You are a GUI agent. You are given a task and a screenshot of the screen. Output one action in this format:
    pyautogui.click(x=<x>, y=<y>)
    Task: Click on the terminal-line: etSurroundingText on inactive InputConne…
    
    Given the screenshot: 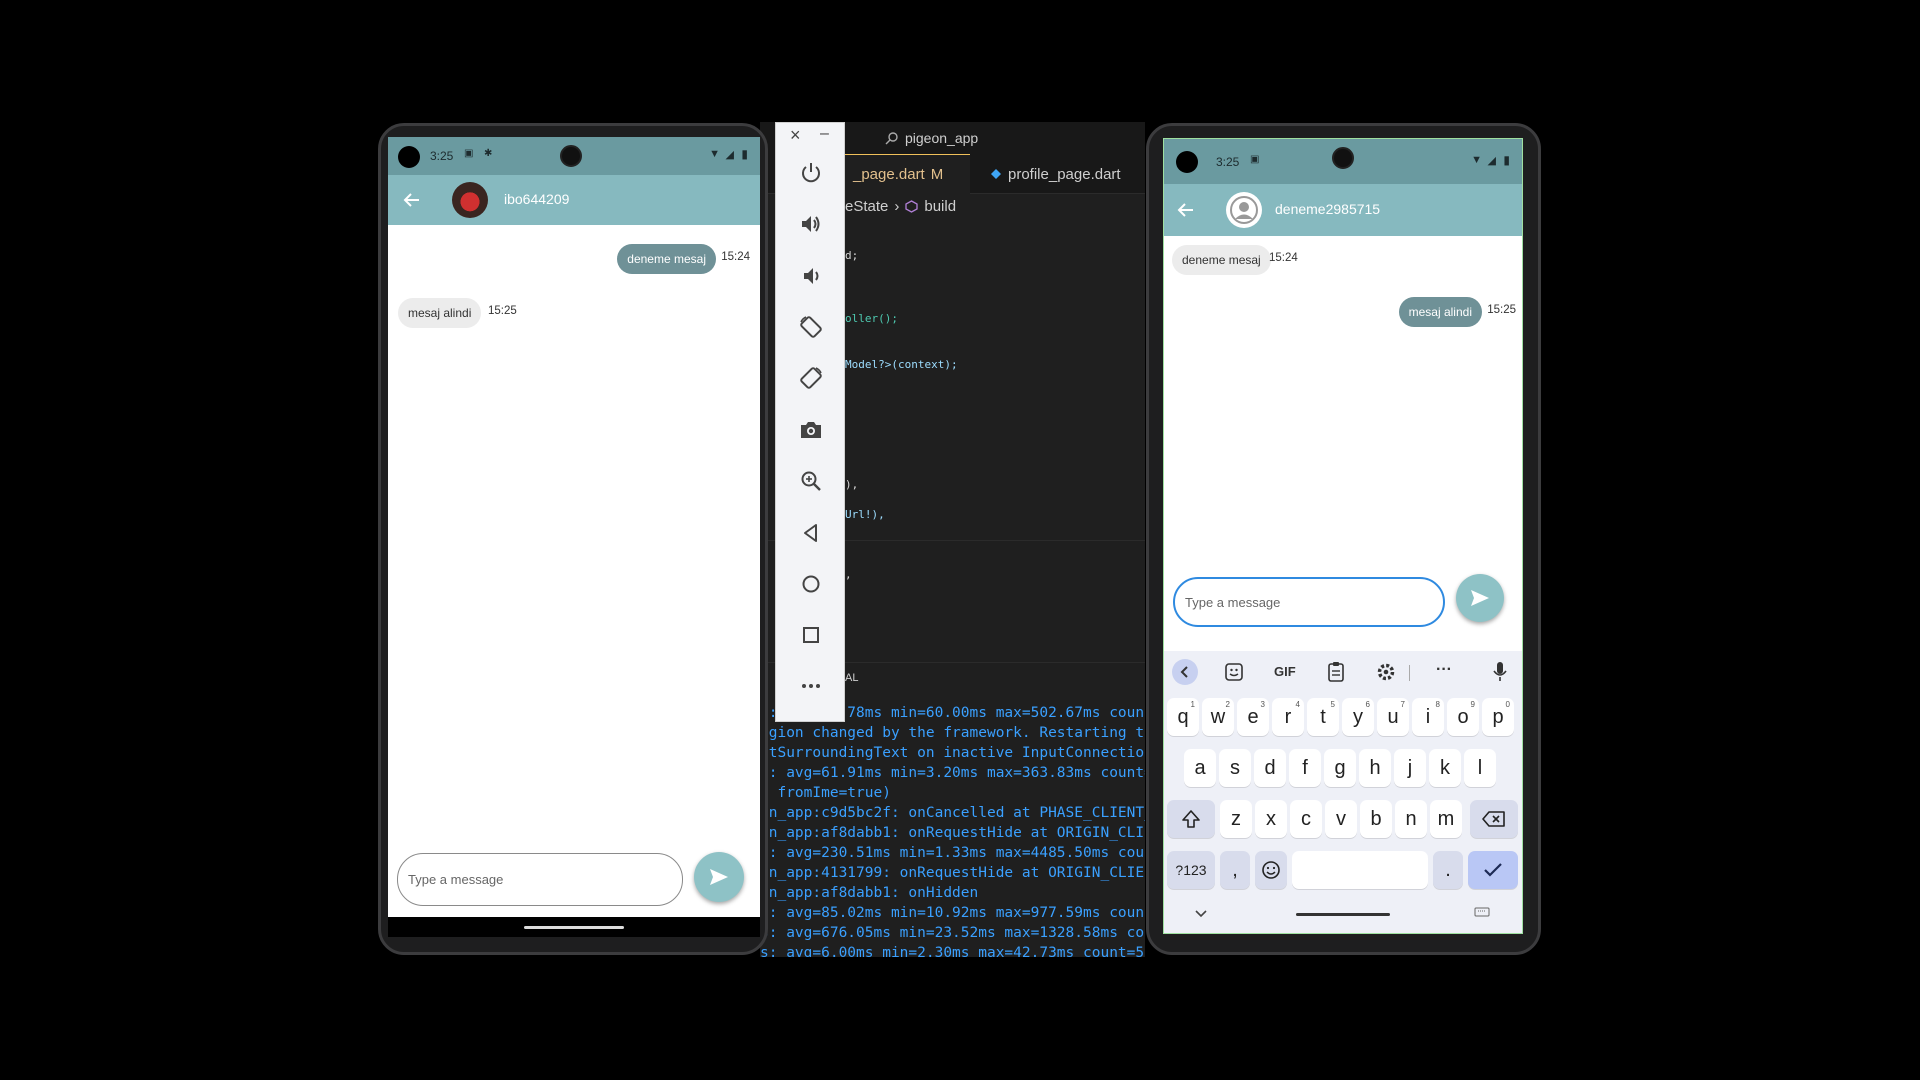 What is the action you would take?
    pyautogui.click(x=952, y=753)
    